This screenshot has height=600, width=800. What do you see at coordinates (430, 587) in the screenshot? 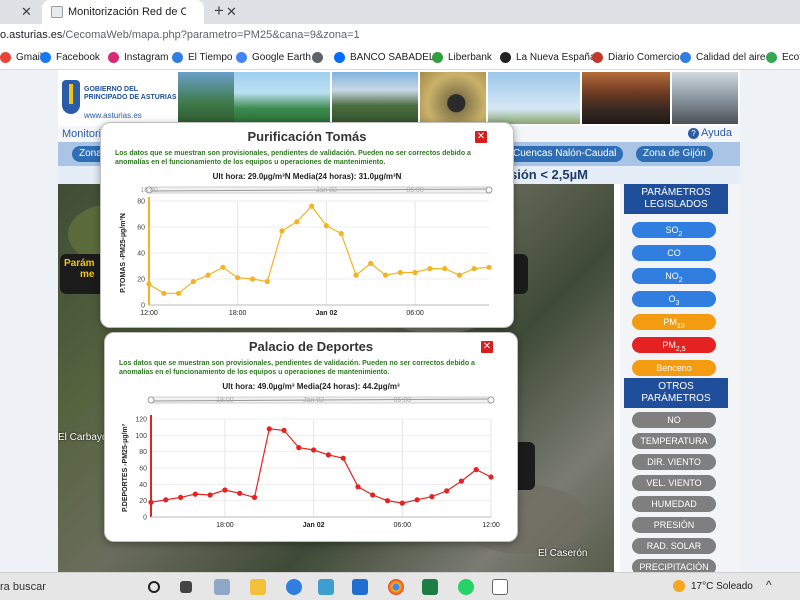
I see `excel-icon` at bounding box center [430, 587].